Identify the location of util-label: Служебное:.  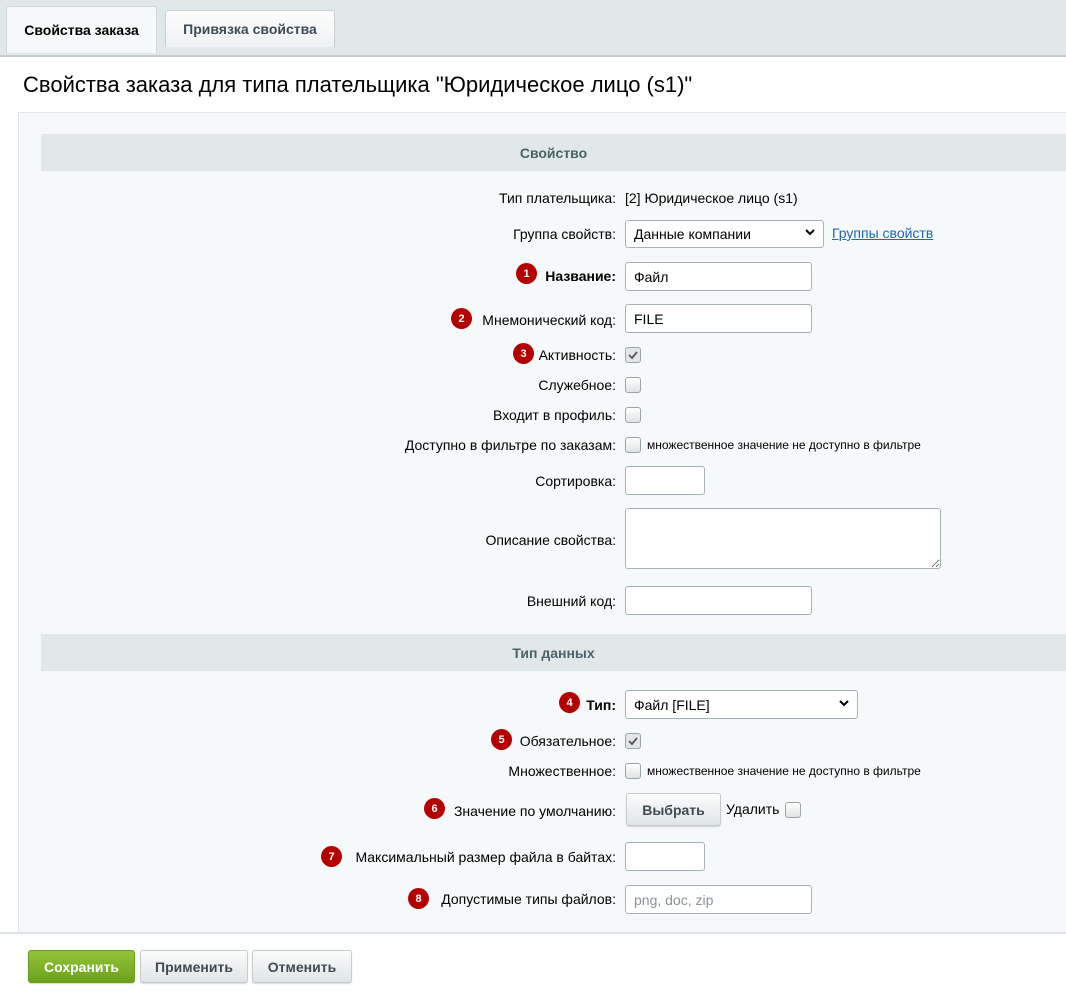
(577, 385).